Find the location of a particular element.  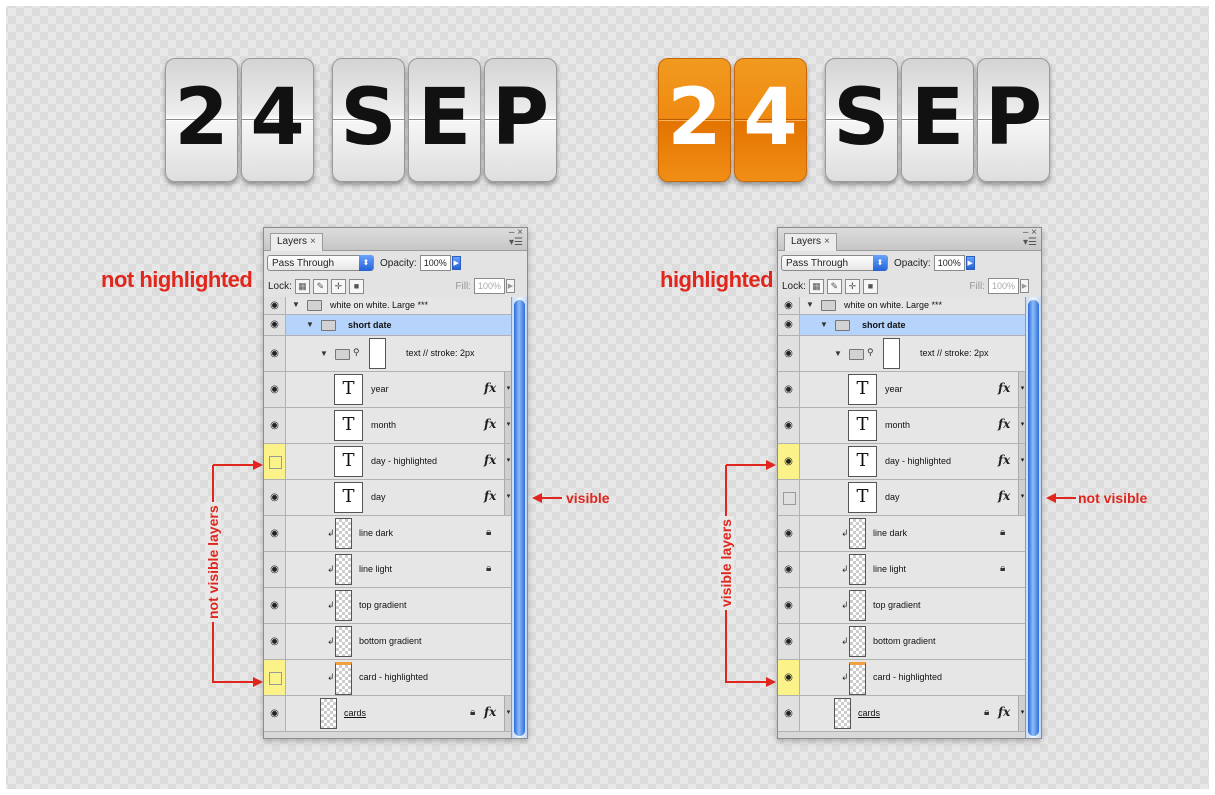

layer-text-day: T day fx ▾ is located at coordinates (902, 498).